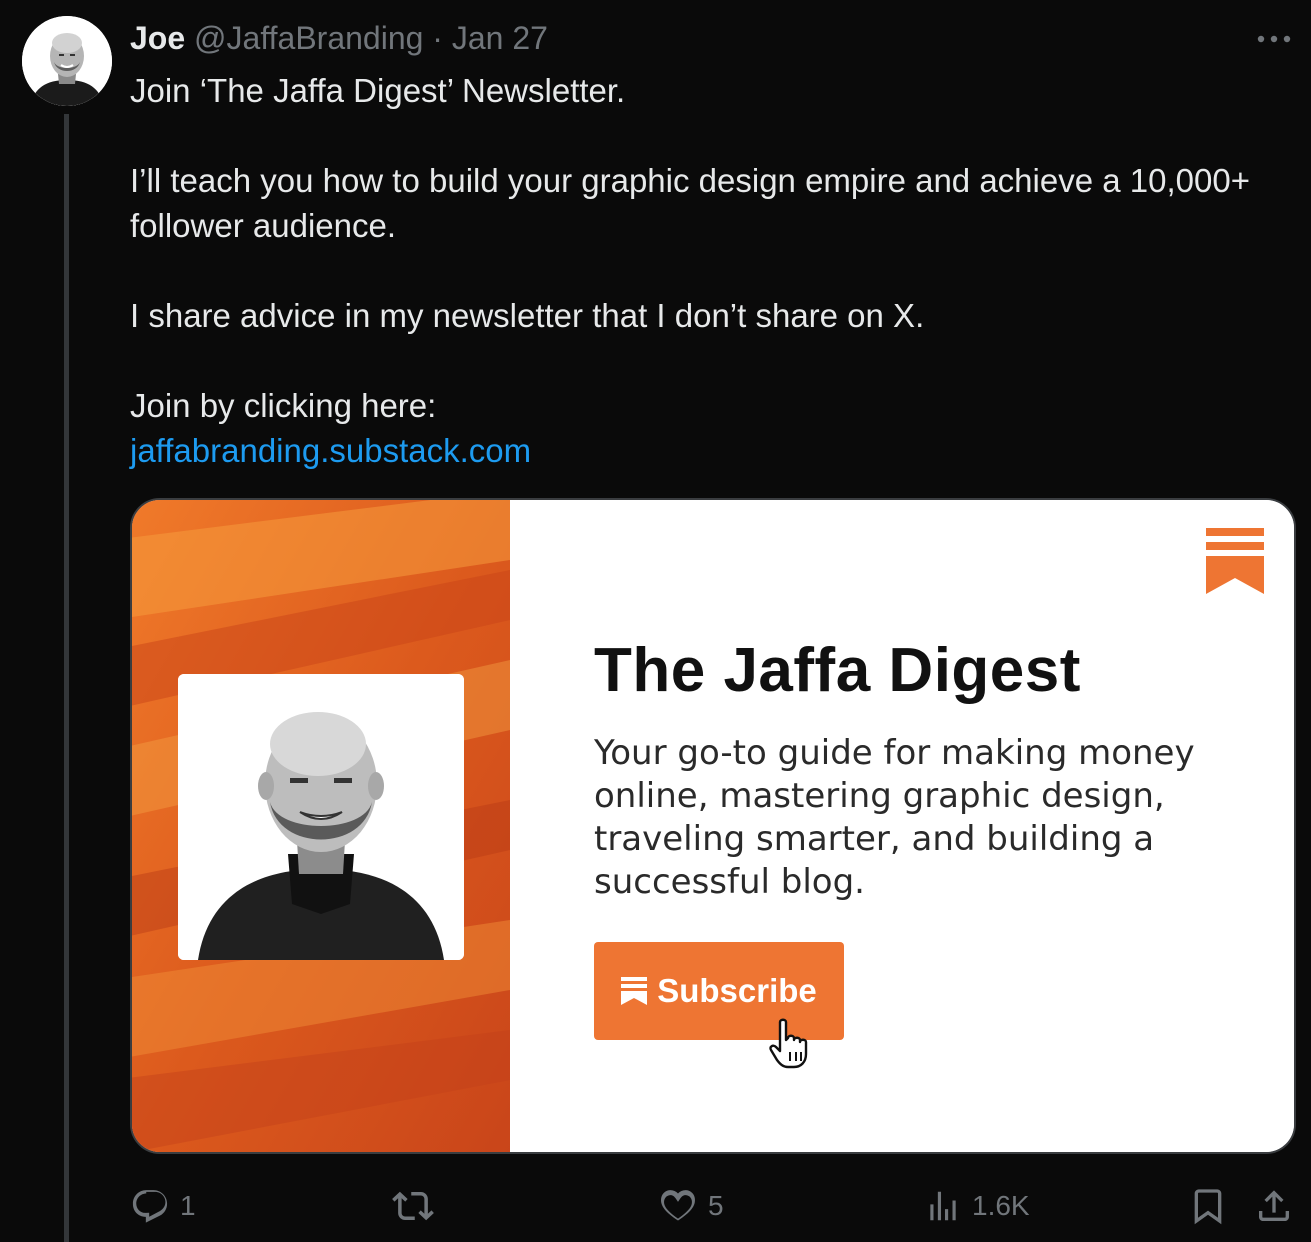 Image resolution: width=1311 pixels, height=1242 pixels. I want to click on tweet-date: Jan 27, so click(500, 38).